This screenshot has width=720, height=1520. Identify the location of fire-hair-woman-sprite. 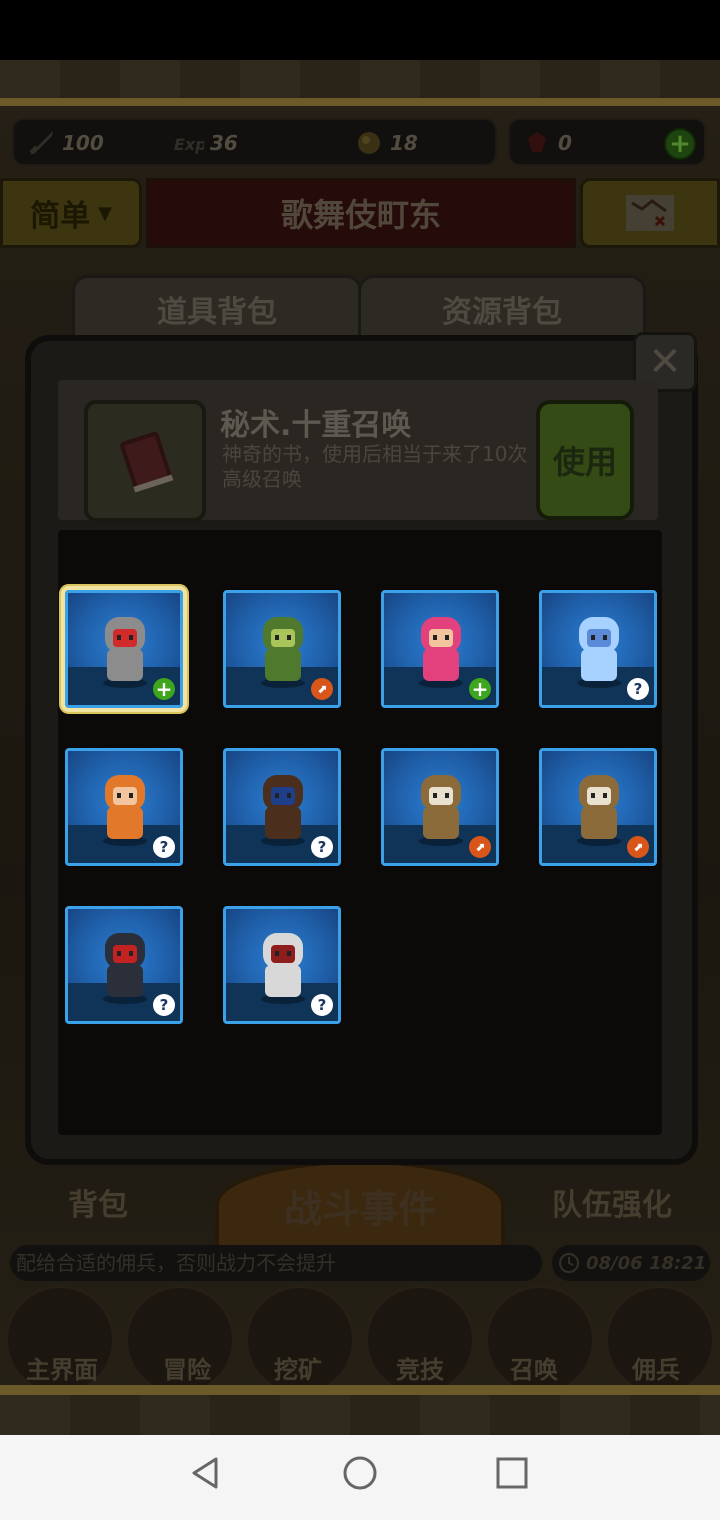
(125, 810).